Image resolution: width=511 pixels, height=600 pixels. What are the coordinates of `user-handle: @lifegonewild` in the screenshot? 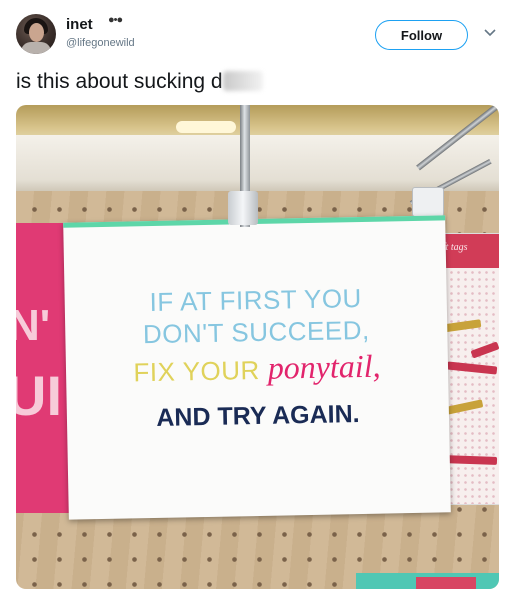 It's located at (100, 43).